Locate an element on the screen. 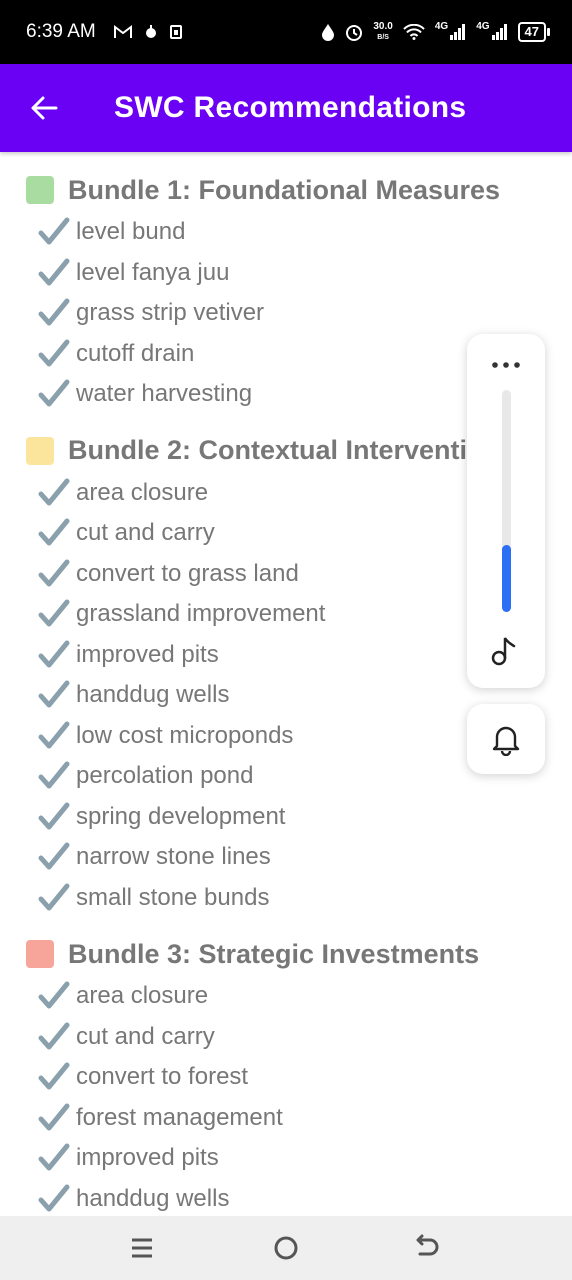 The width and height of the screenshot is (572, 1280). bundle-header: Bundle 1: Foundational Measures is located at coordinates (299, 190).